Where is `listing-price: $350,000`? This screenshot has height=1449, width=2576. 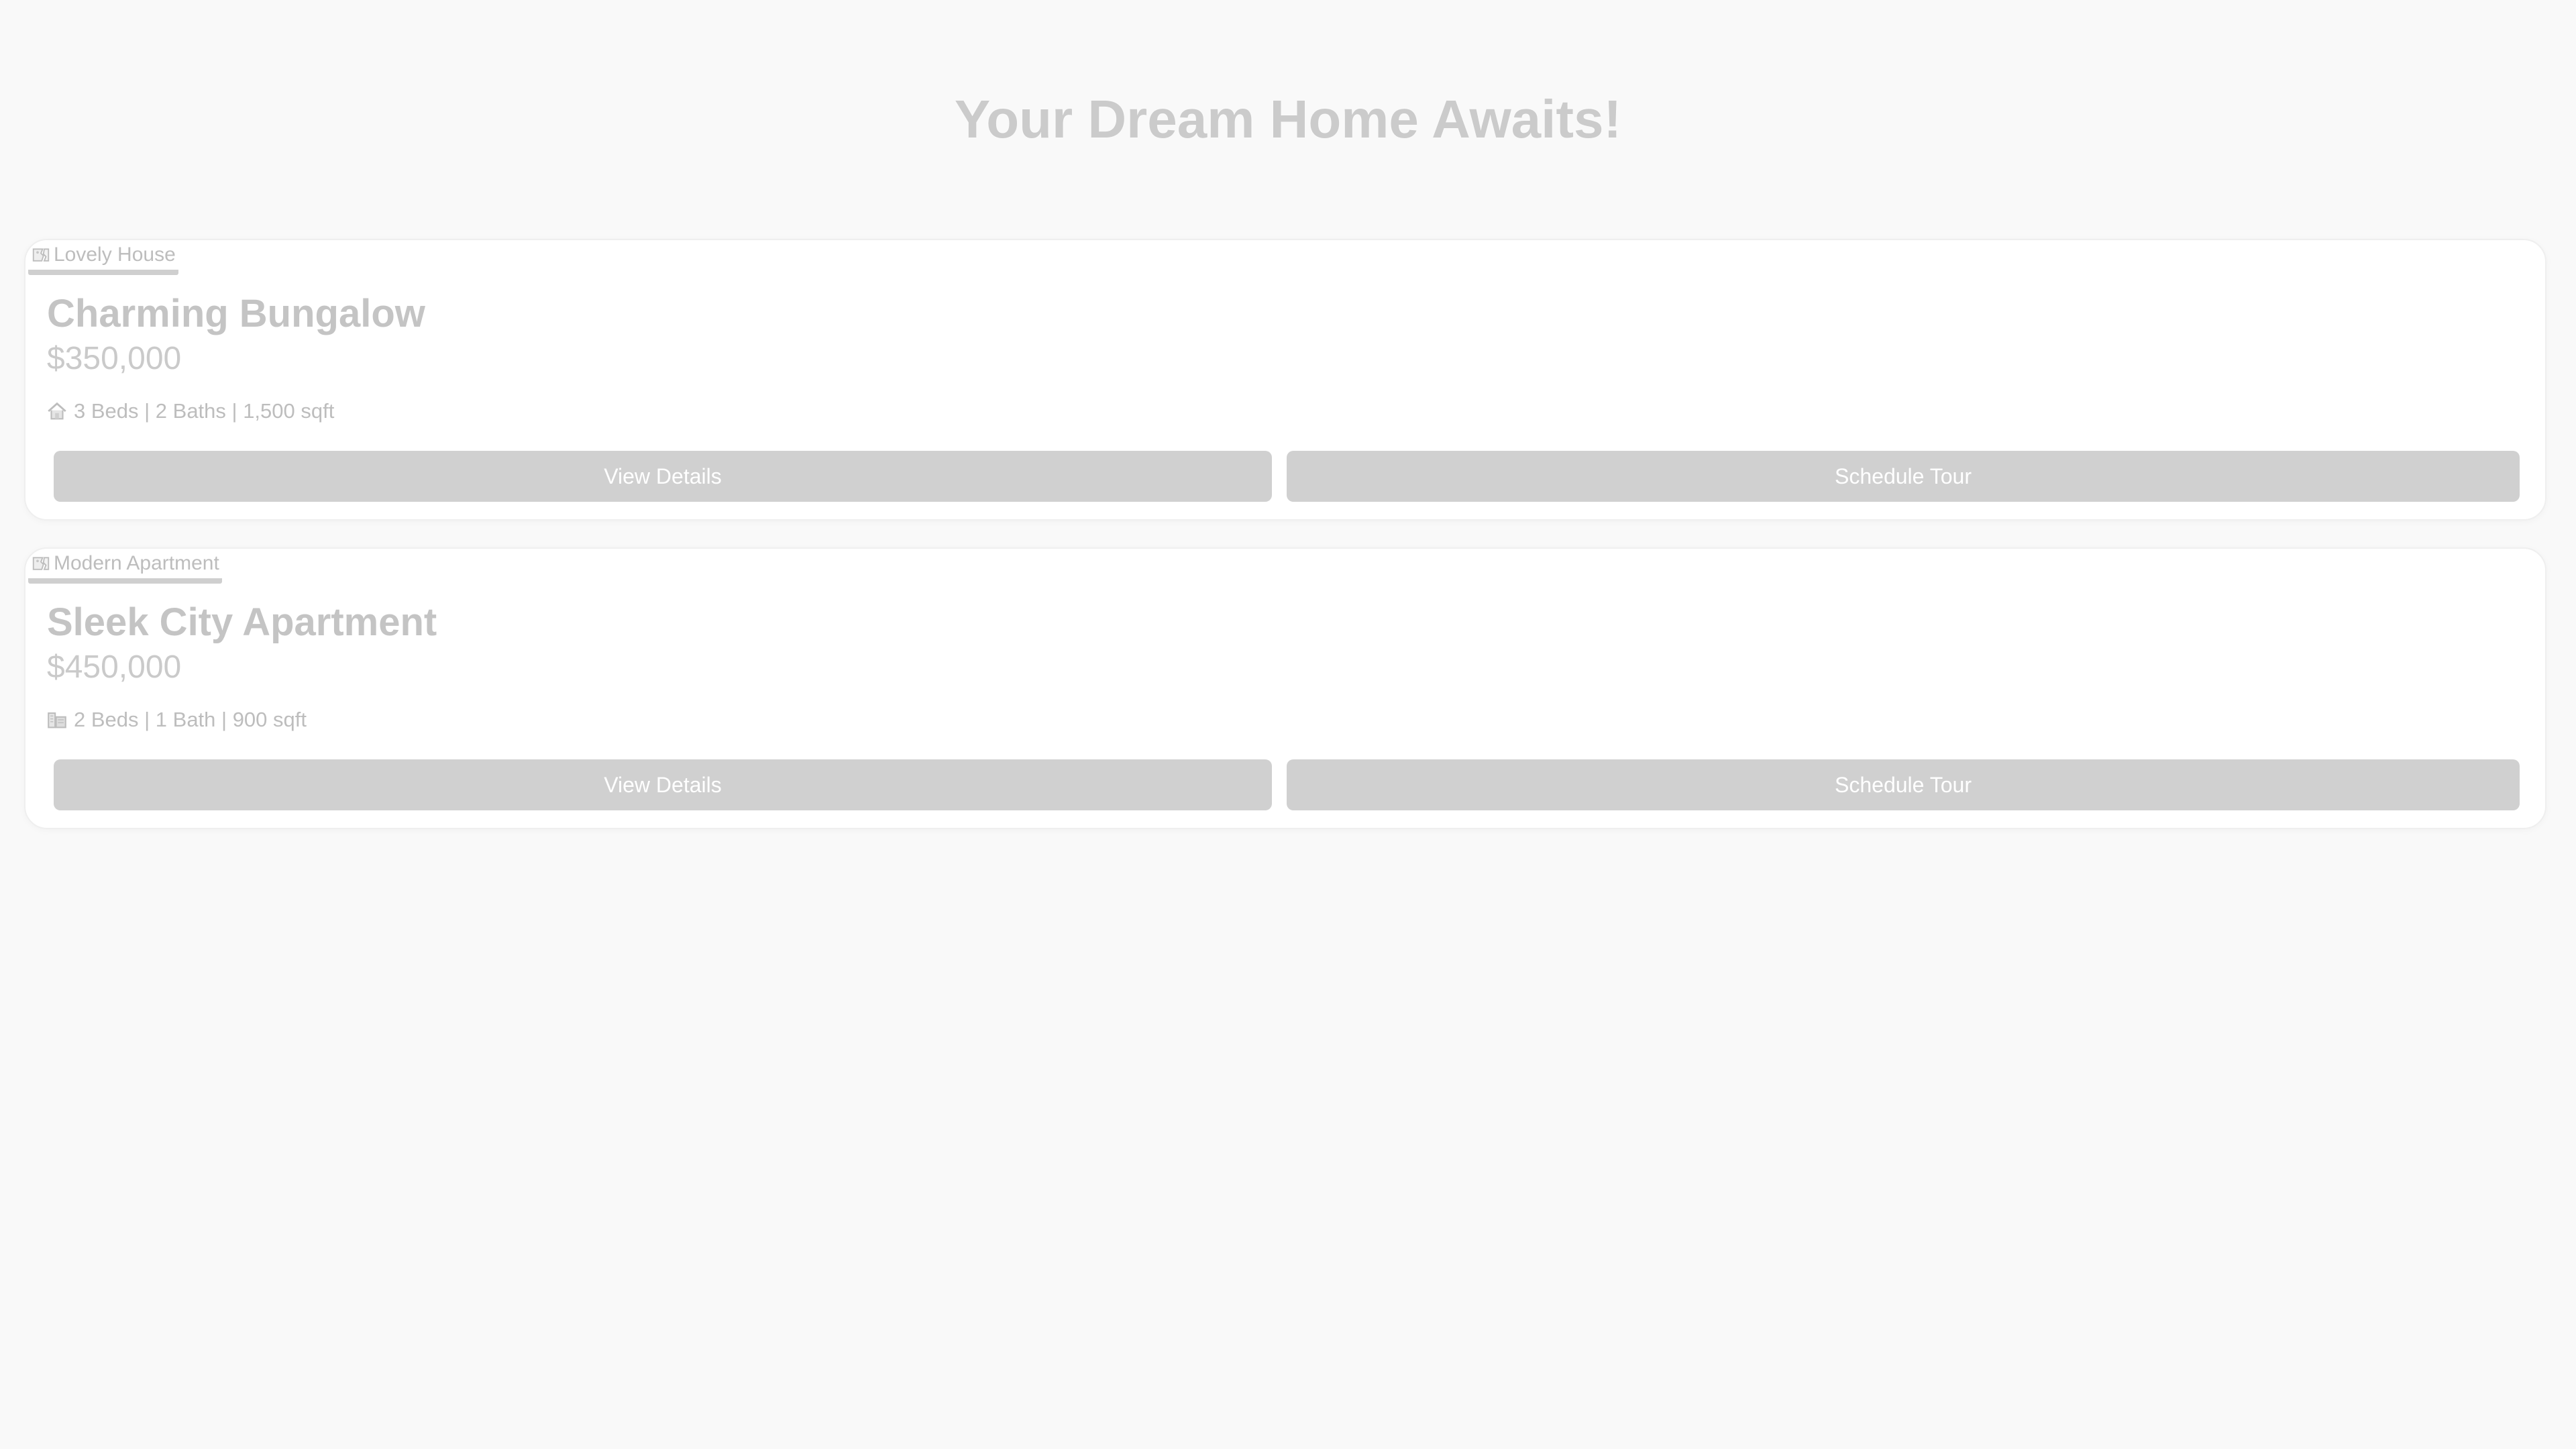
listing-price: $350,000 is located at coordinates (114, 358).